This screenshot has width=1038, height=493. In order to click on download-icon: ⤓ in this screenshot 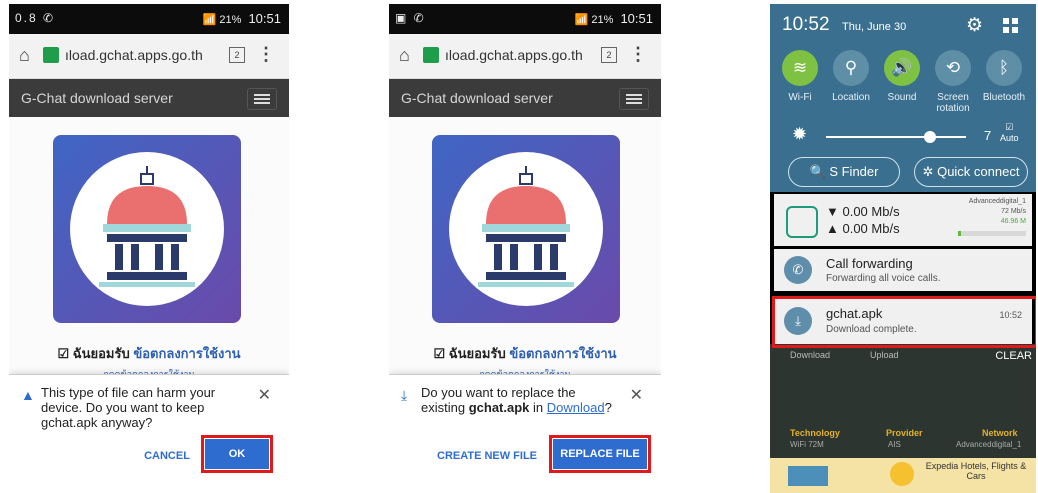, I will do `click(404, 395)`.